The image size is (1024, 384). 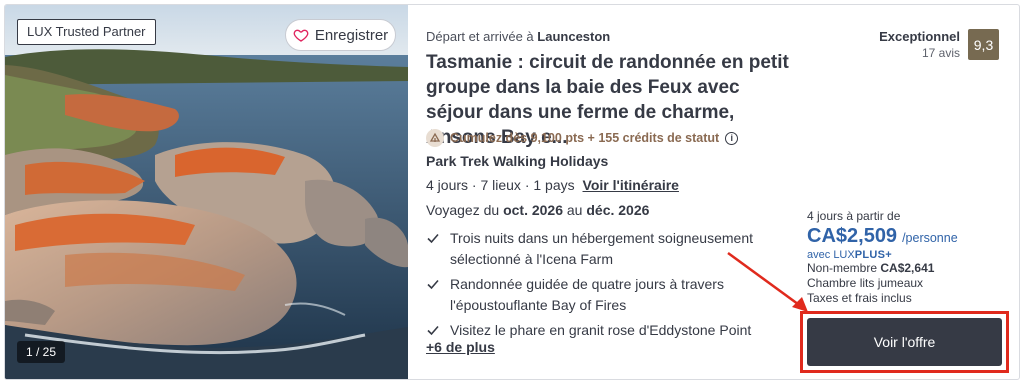 I want to click on lux-plus-label: avec LUXPLUS+, so click(x=907, y=255).